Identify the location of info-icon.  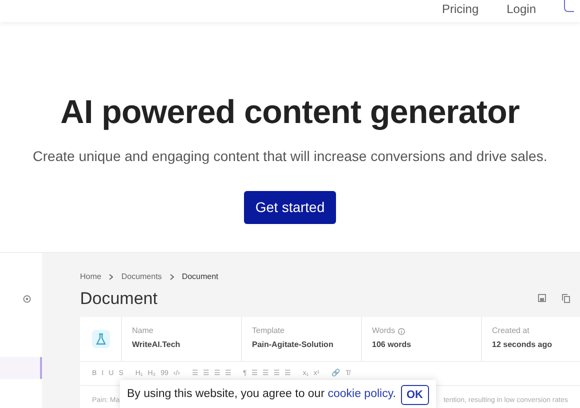
(401, 331).